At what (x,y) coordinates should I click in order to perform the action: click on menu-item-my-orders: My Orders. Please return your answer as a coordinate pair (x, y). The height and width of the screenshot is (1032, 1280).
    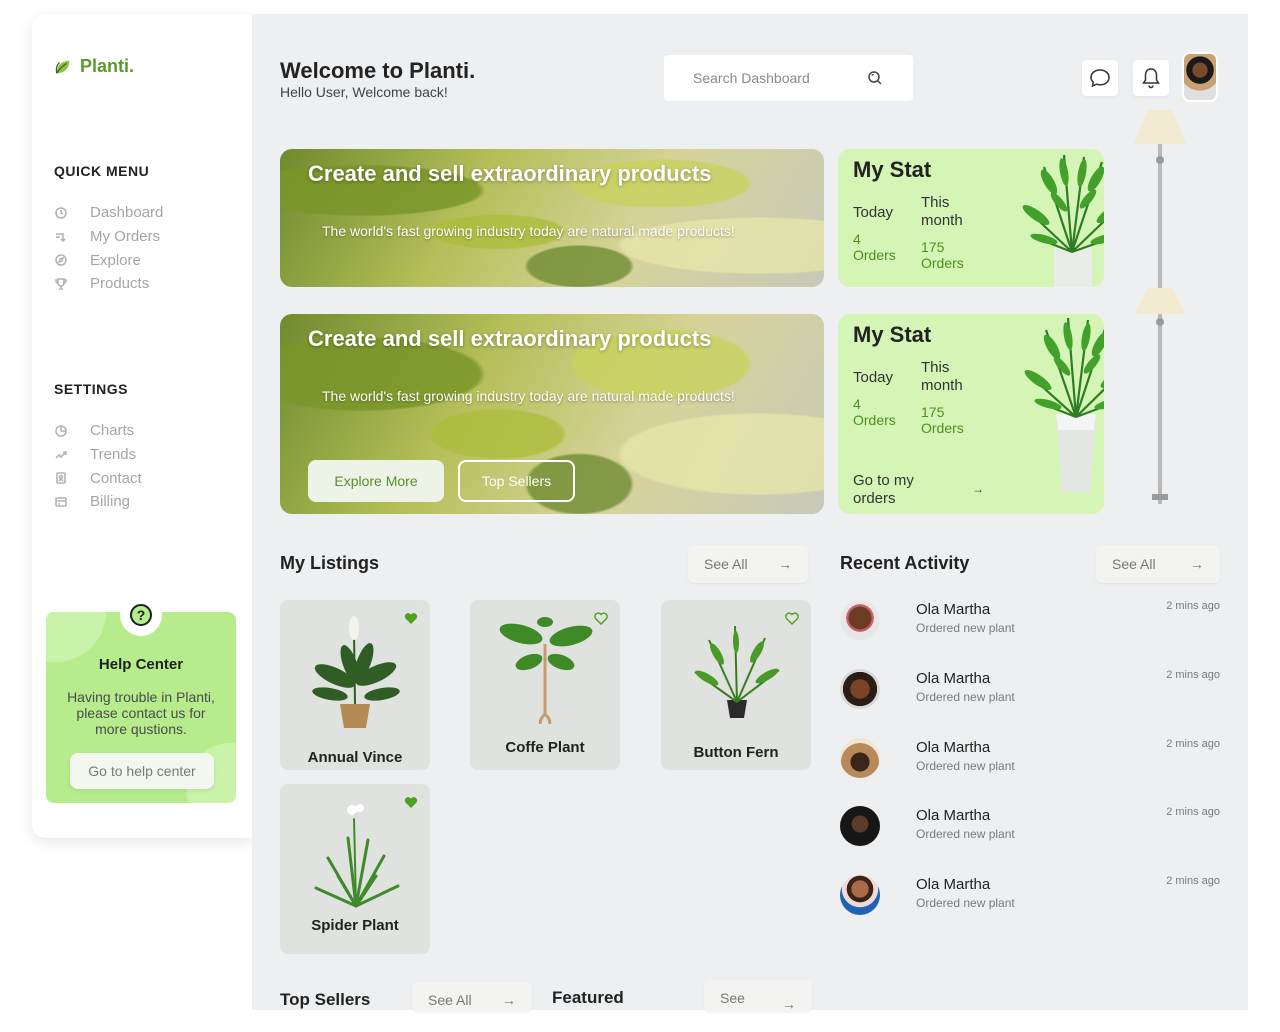
    Looking at the image, I should click on (108, 237).